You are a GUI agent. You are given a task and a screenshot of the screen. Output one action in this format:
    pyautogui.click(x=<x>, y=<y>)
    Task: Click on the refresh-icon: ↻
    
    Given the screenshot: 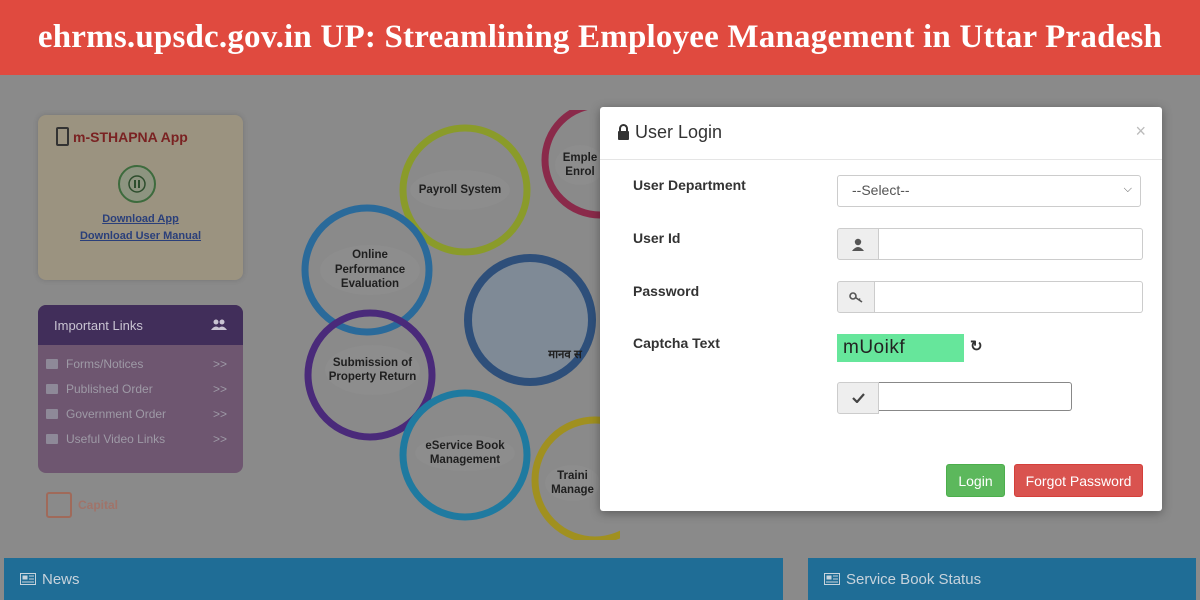 What is the action you would take?
    pyautogui.click(x=976, y=346)
    